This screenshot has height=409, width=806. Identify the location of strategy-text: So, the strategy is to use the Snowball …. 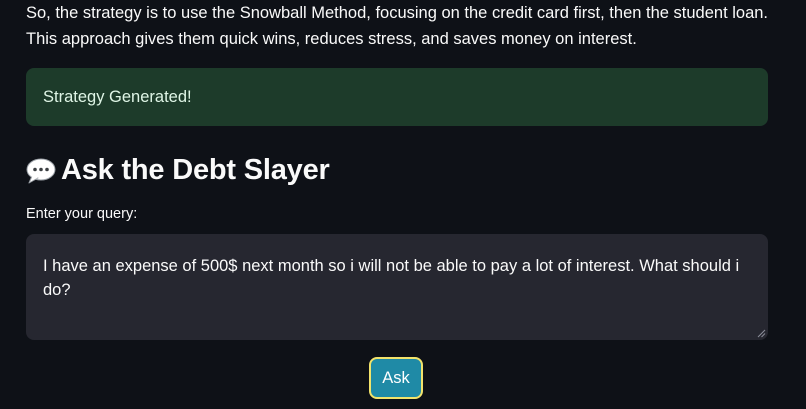
(406, 26).